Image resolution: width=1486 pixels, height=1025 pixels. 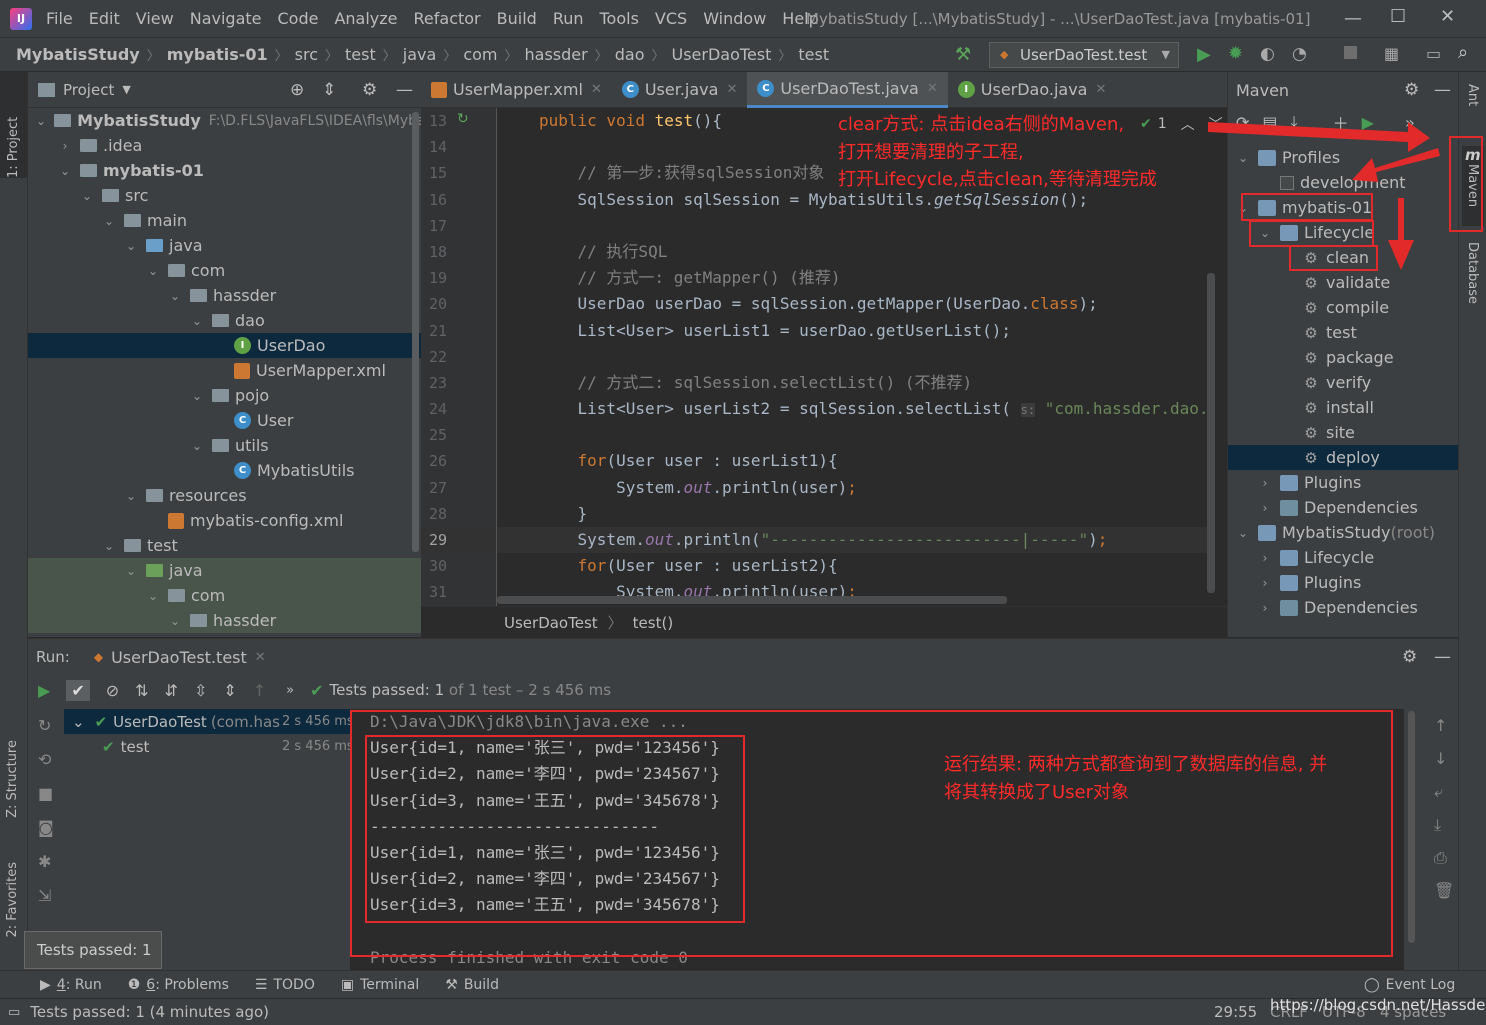 I want to click on project-tree-node: ⌄ utils, so click(x=224, y=445).